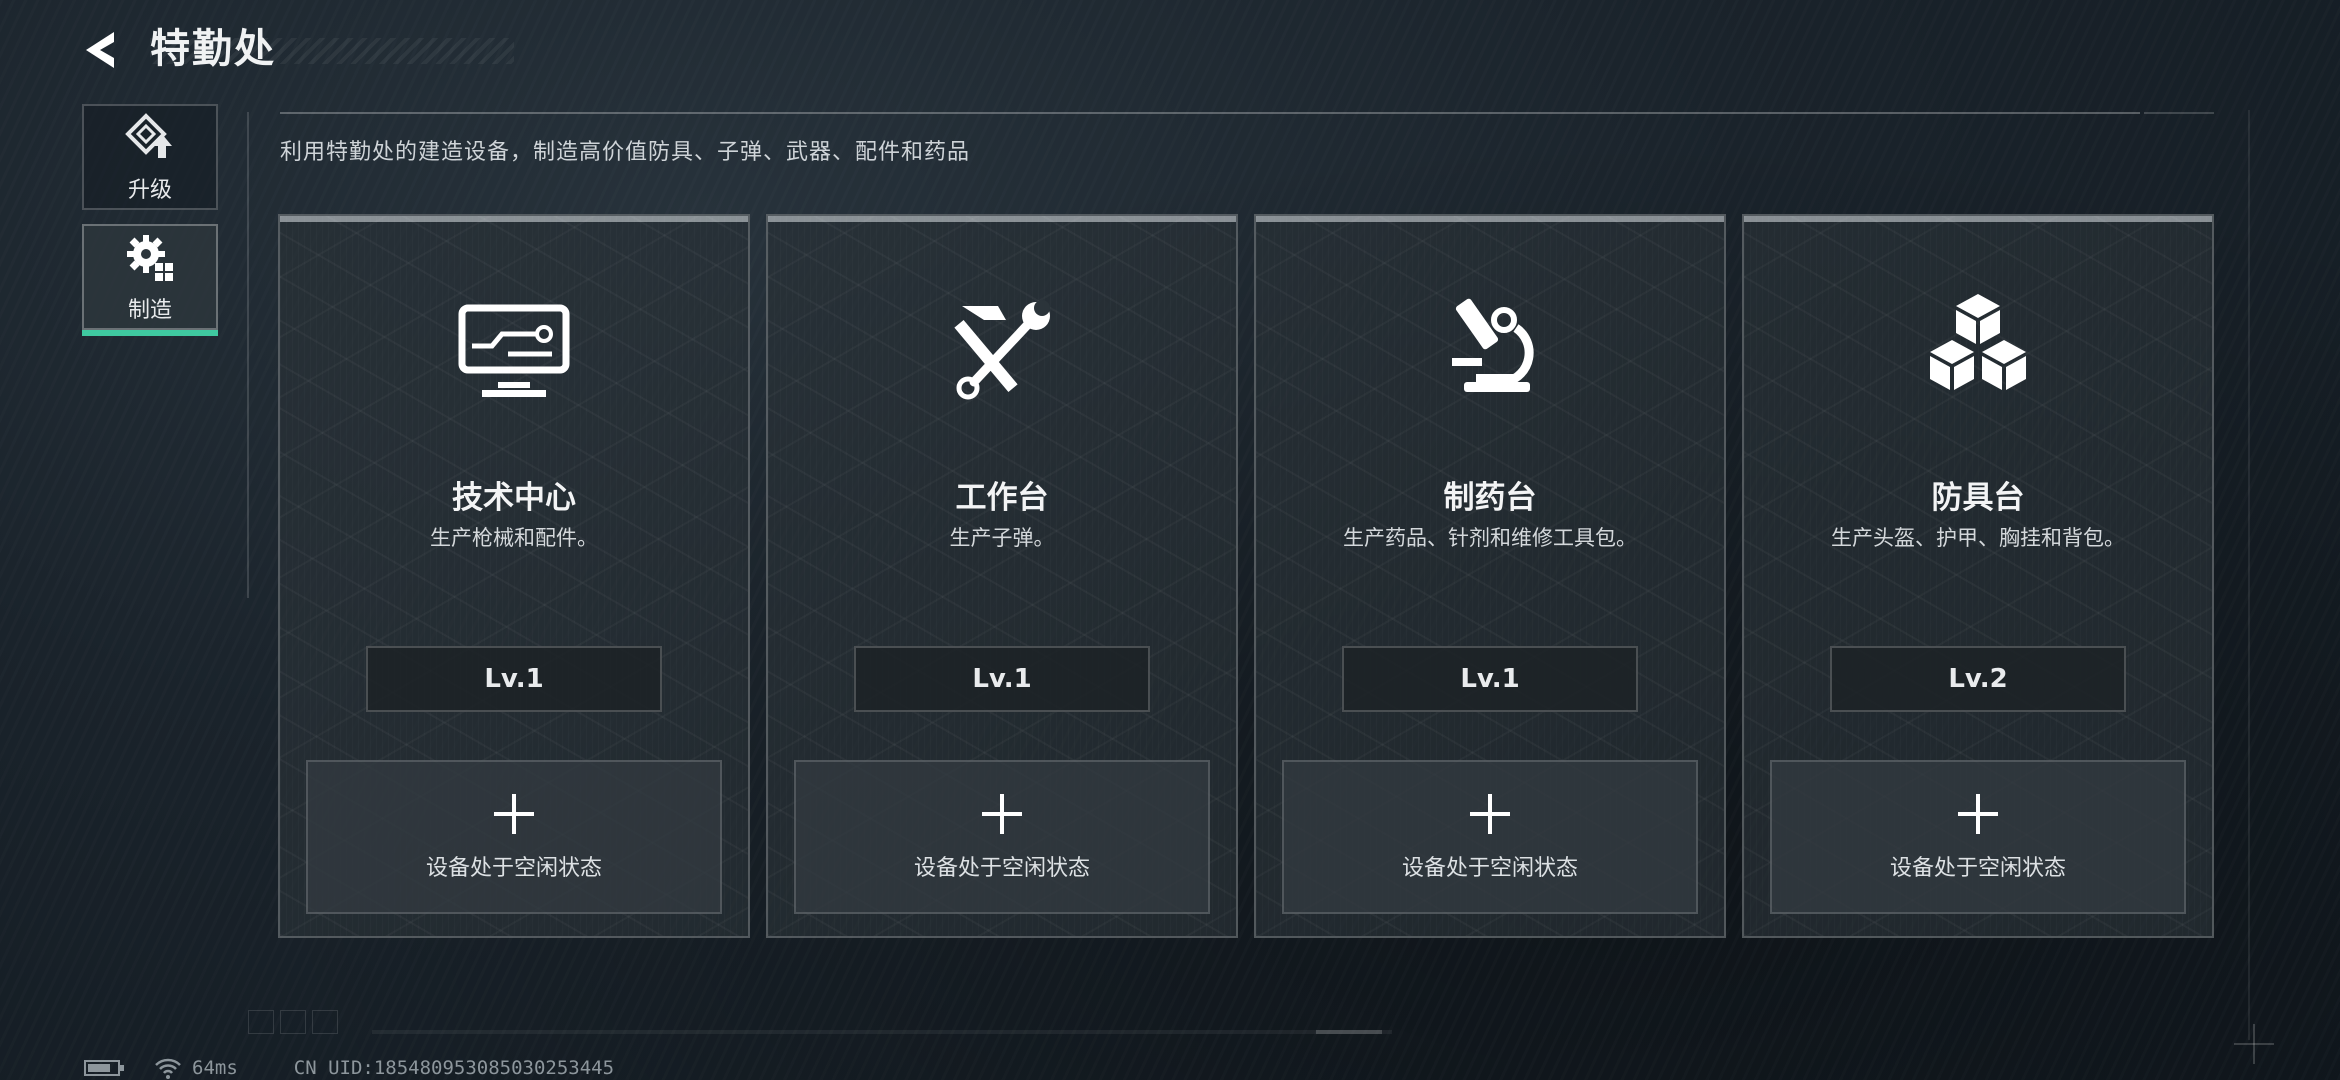 Image resolution: width=2340 pixels, height=1080 pixels. What do you see at coordinates (2254, 1044) in the screenshot?
I see `crosshair-decoration` at bounding box center [2254, 1044].